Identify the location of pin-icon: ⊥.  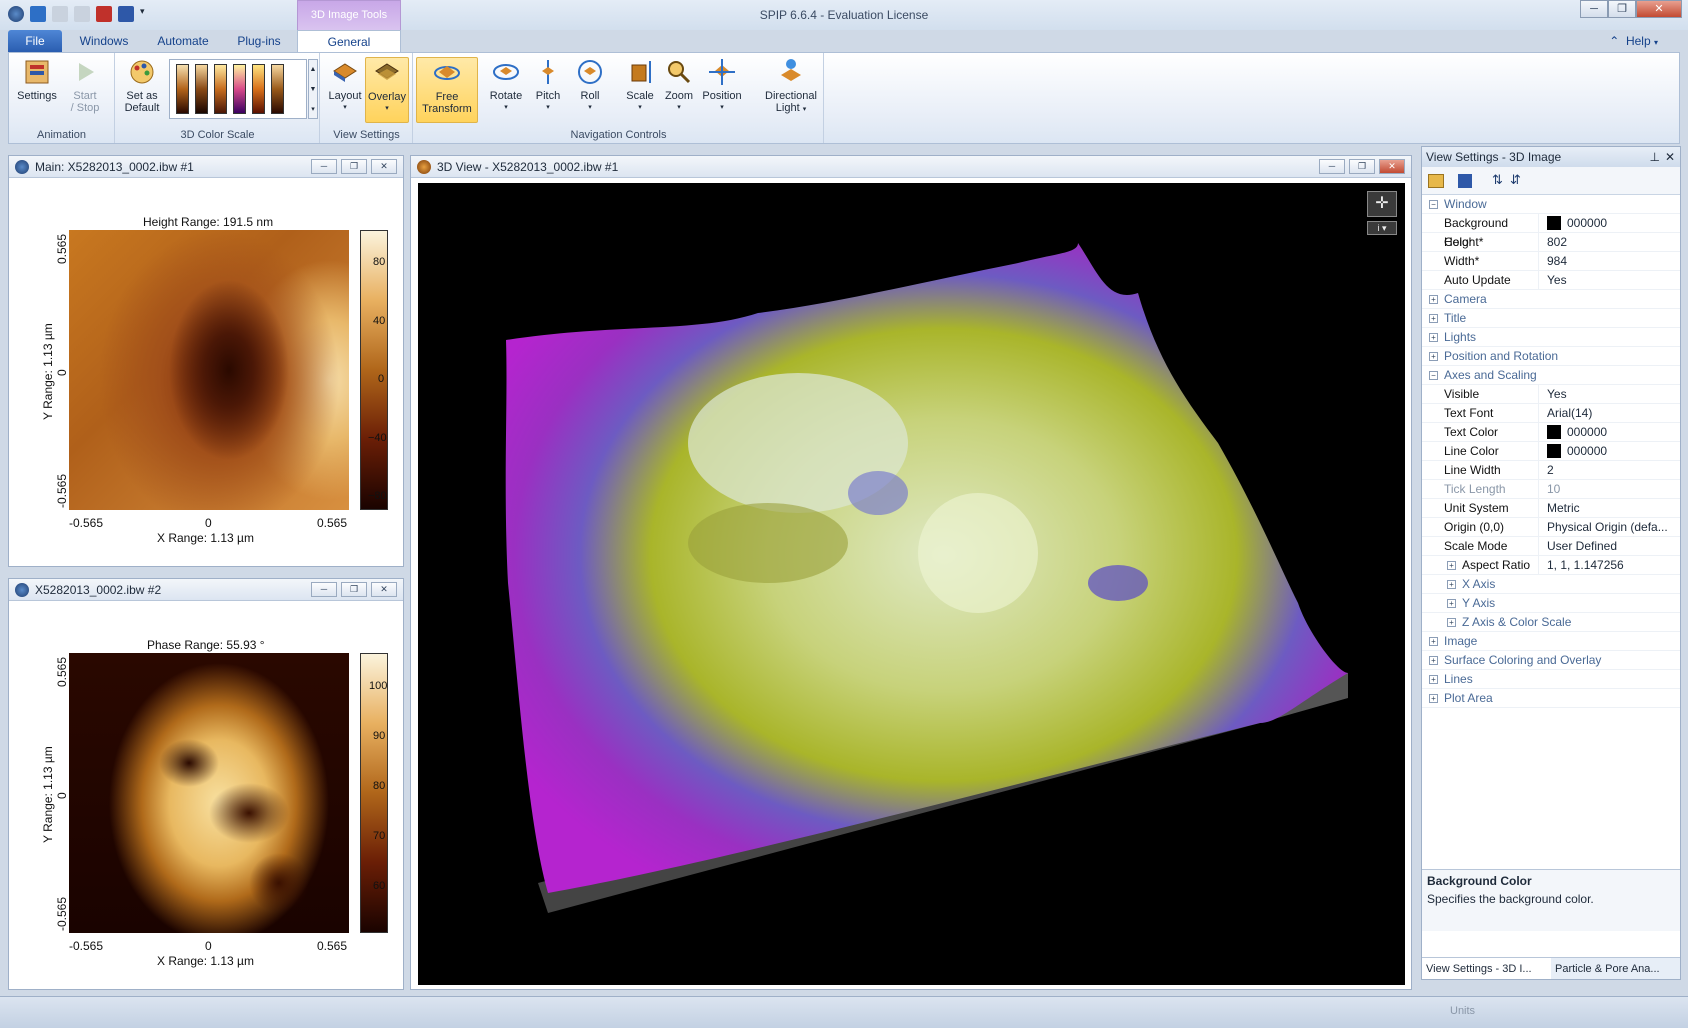
(1655, 157).